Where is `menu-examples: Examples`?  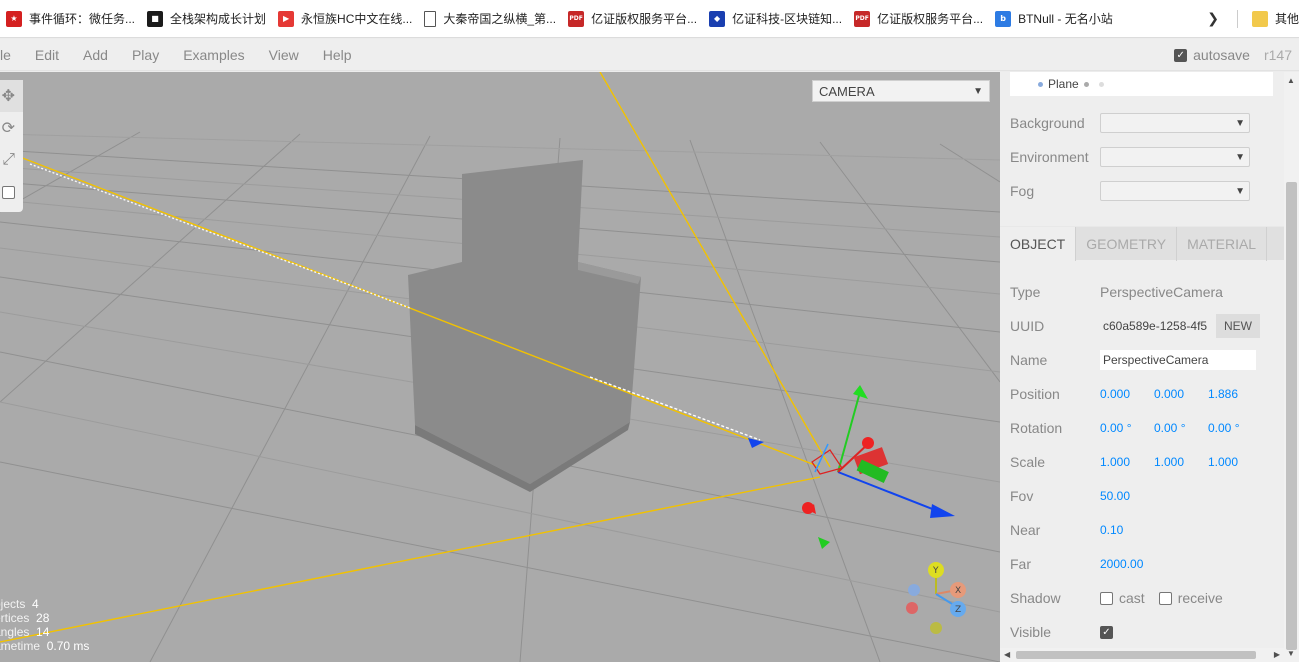
menu-examples: Examples is located at coordinates (213, 55).